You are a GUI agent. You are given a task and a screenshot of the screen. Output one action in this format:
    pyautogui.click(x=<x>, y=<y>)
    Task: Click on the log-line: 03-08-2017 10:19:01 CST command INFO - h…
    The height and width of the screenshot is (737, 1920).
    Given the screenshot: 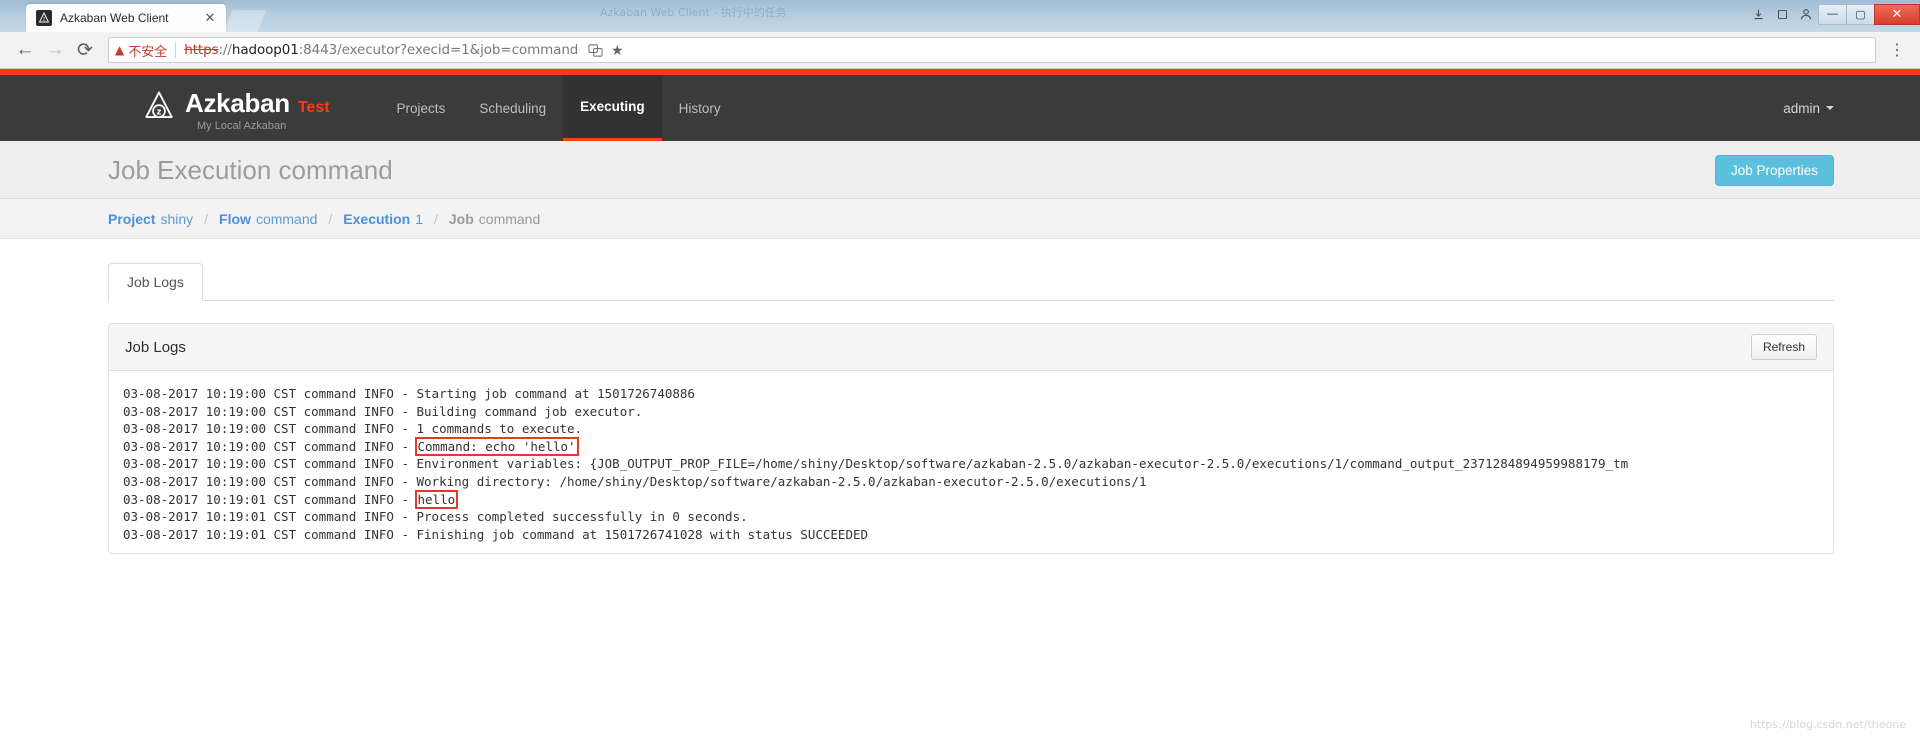 What is the action you would take?
    pyautogui.click(x=971, y=499)
    